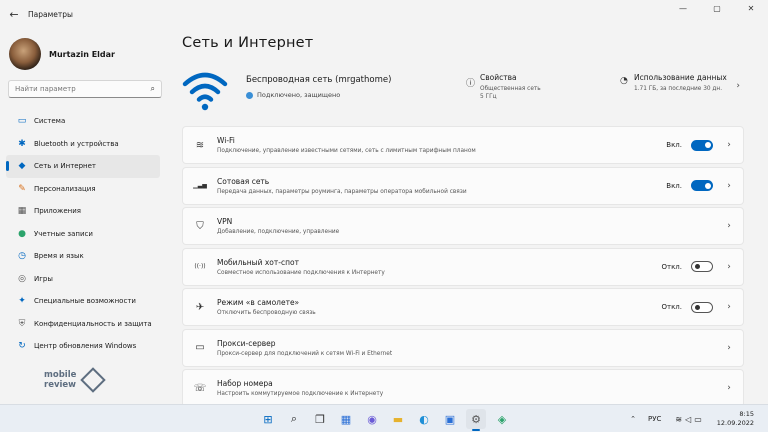 Image resolution: width=768 pixels, height=432 pixels. Describe the element at coordinates (654, 419) in the screenshot. I see `language-indicator: РУС` at that location.